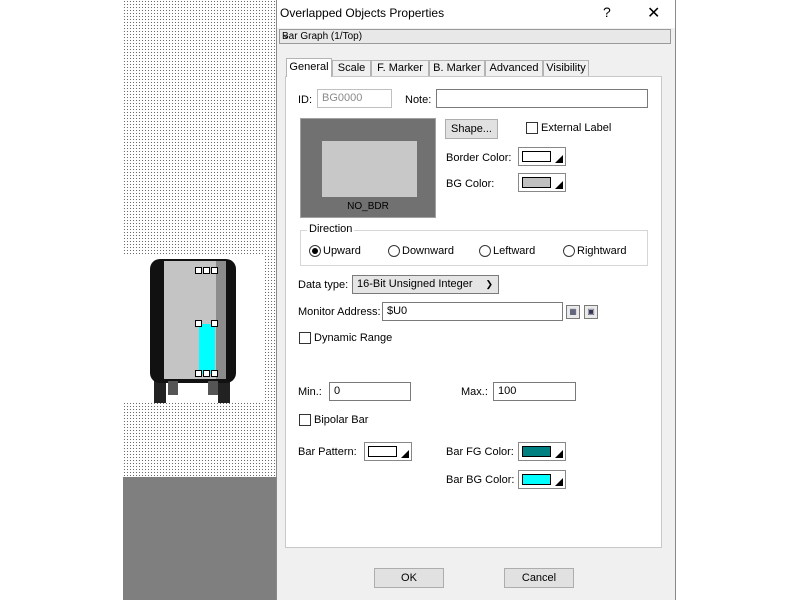  I want to click on direction-leftward-label: Leftward, so click(514, 251).